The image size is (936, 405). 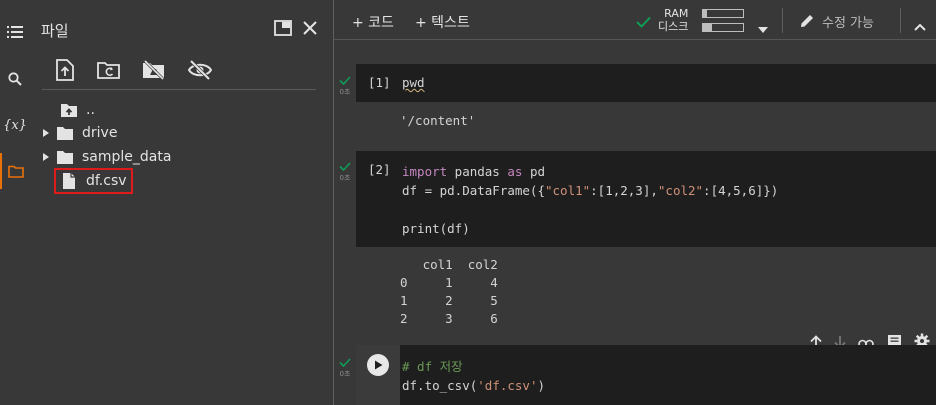 I want to click on resource-monitor: RAM 디스크, so click(x=673, y=20).